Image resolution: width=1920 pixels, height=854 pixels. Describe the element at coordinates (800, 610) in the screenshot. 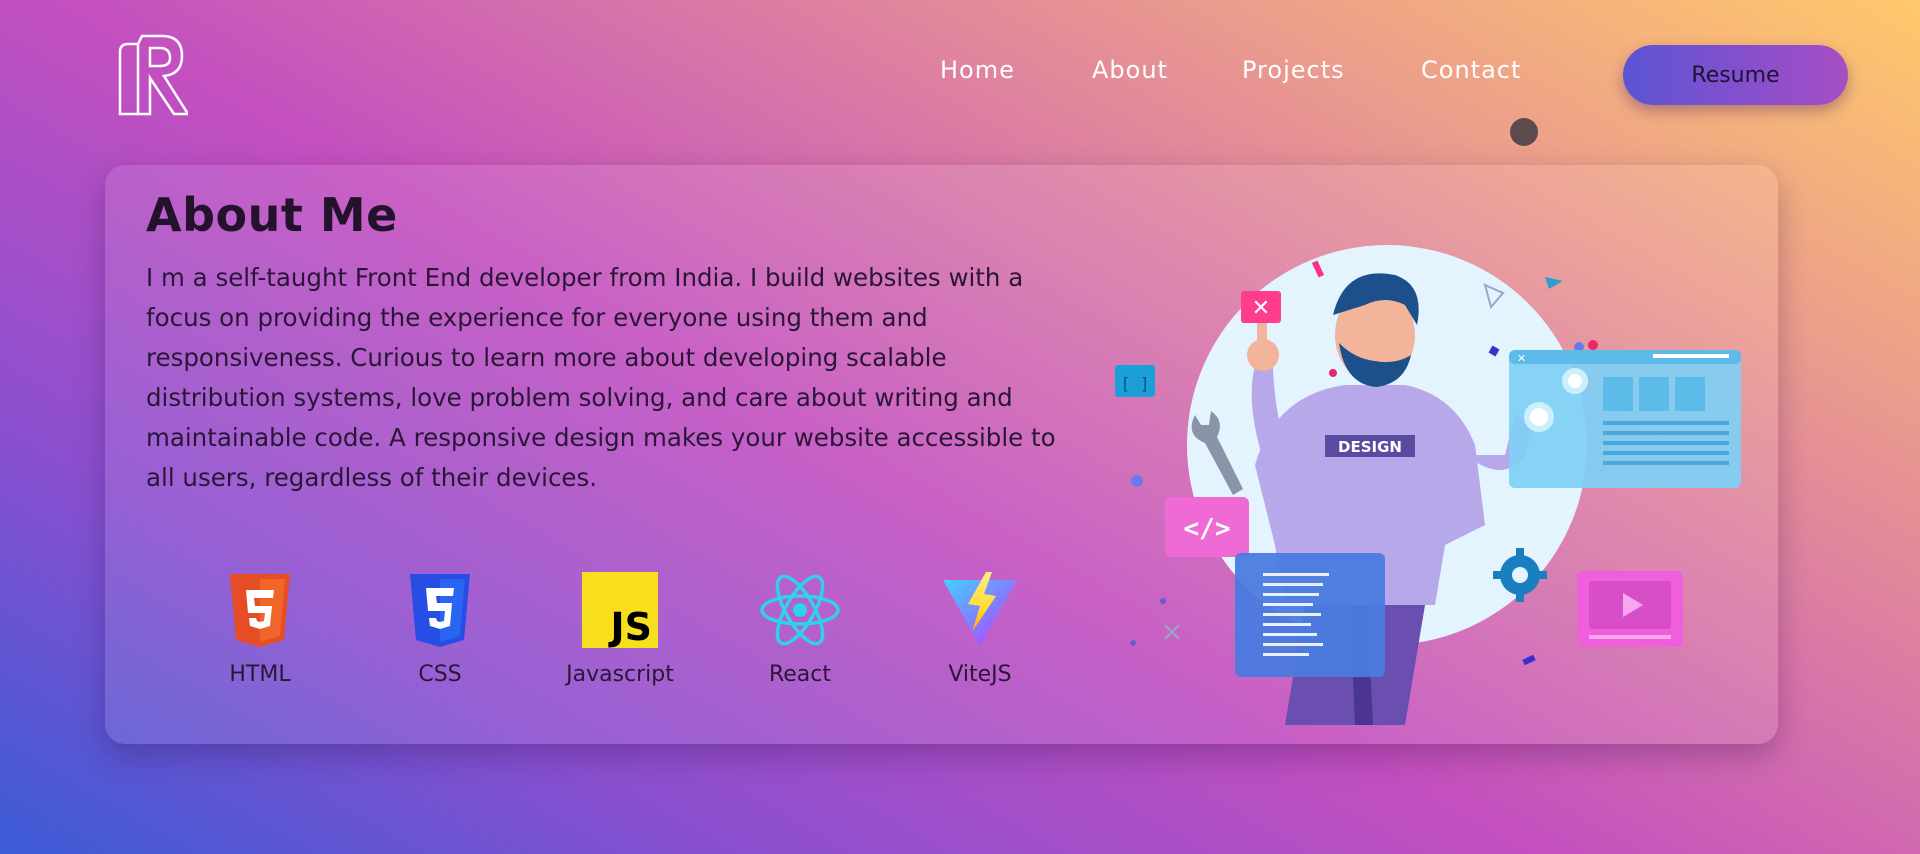

I see `react-icon` at that location.